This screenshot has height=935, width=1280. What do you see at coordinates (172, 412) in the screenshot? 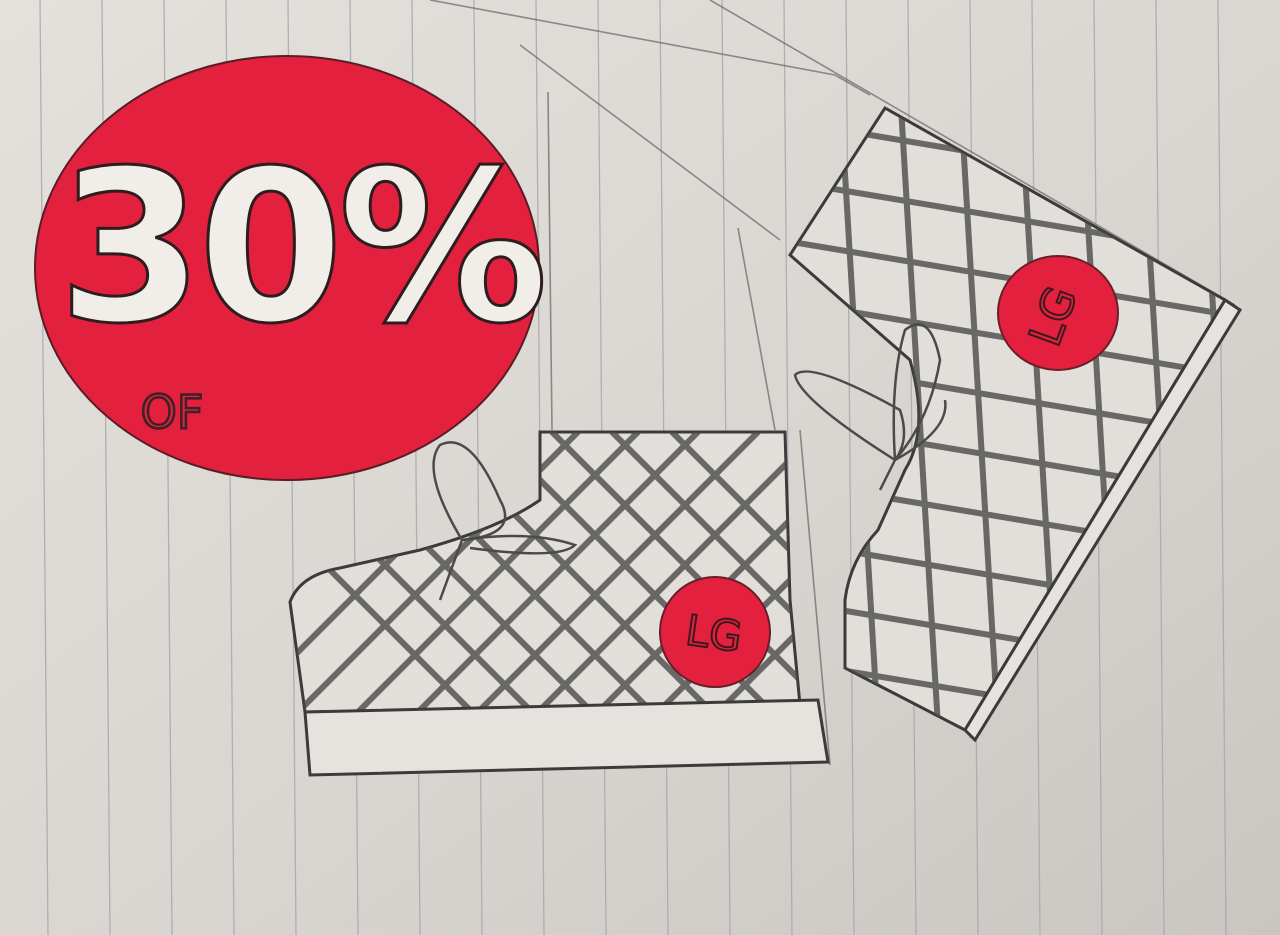
I see `badge-suffix-text: OF` at bounding box center [172, 412].